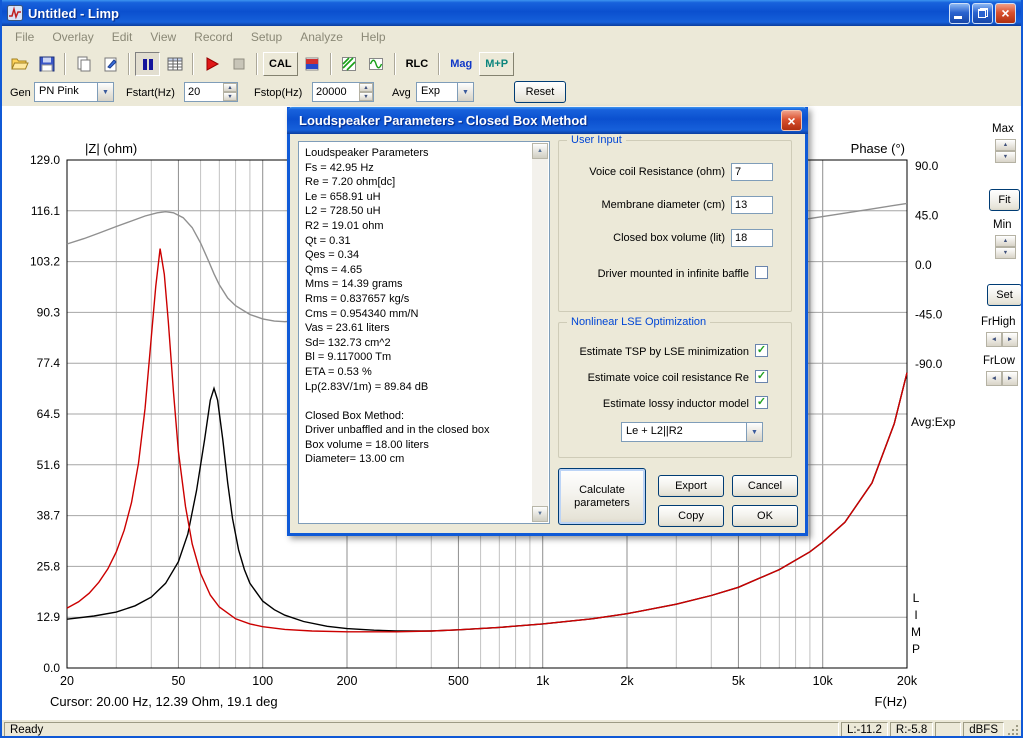 The height and width of the screenshot is (738, 1023). What do you see at coordinates (511, 728) in the screenshot?
I see `status-bar: Ready L:-11.2 R:-5.8 dBFS` at bounding box center [511, 728].